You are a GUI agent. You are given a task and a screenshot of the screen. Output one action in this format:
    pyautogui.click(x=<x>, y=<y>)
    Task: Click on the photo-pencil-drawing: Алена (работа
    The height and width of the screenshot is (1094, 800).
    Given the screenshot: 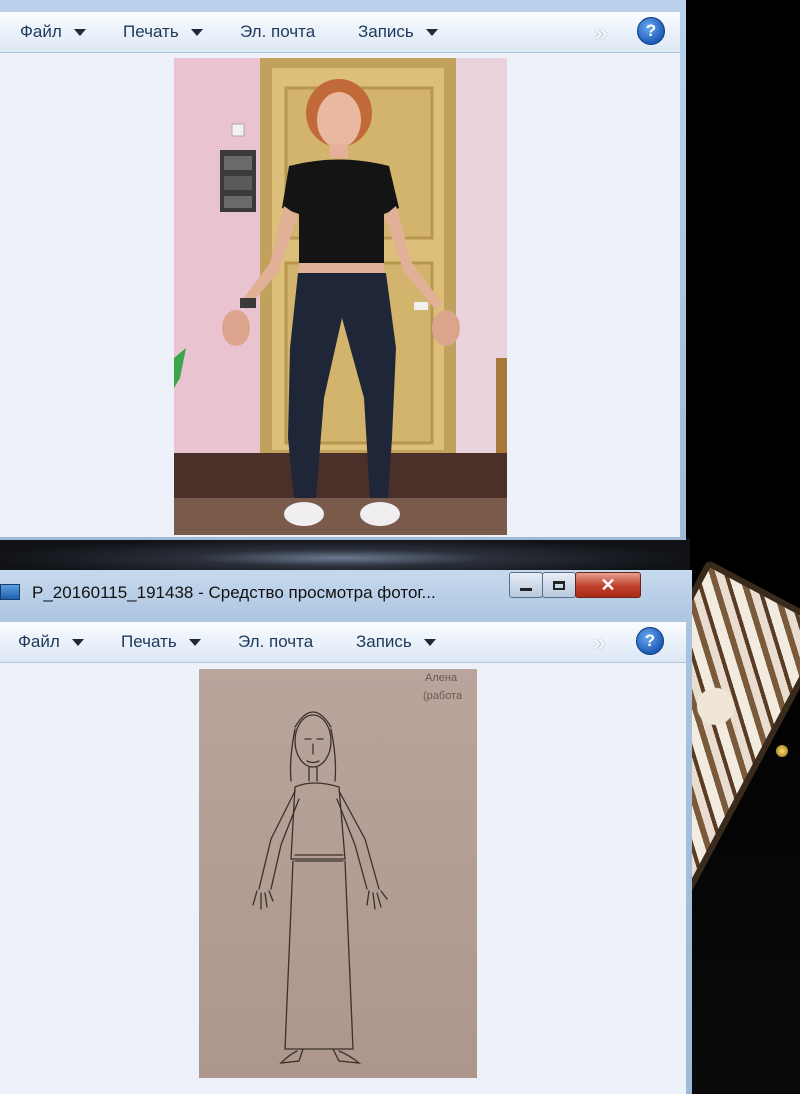 What is the action you would take?
    pyautogui.click(x=338, y=873)
    